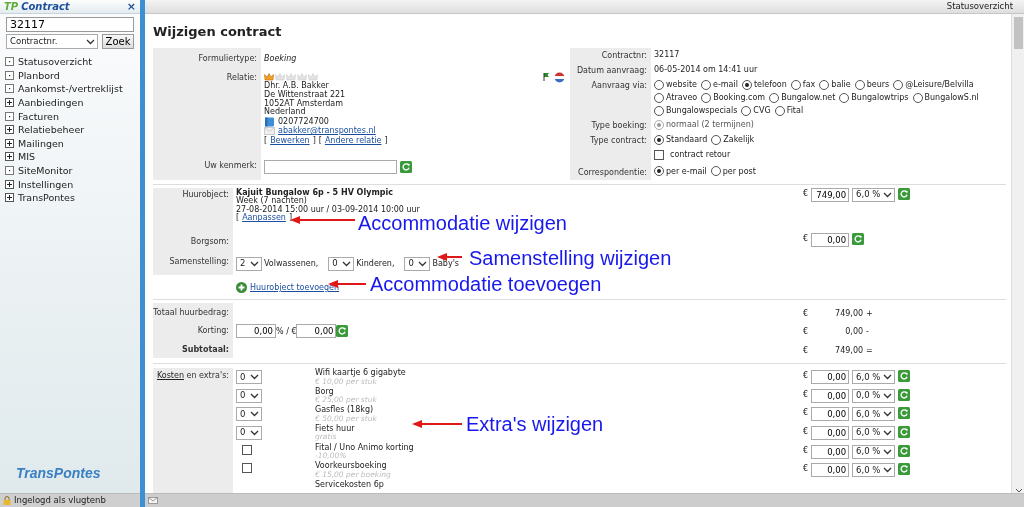 The width and height of the screenshot is (1024, 507). What do you see at coordinates (1018, 490) in the screenshot?
I see `scroll-down-icon` at bounding box center [1018, 490].